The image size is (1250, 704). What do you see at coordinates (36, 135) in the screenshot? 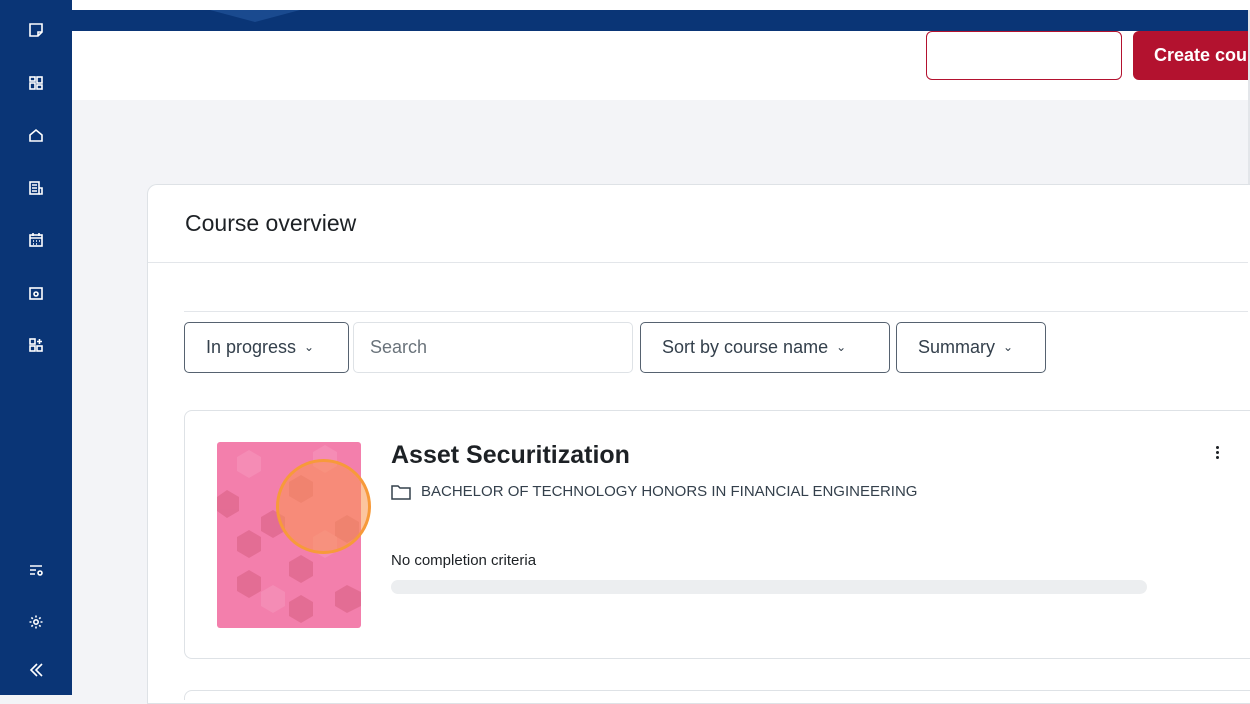
I see `home-icon` at bounding box center [36, 135].